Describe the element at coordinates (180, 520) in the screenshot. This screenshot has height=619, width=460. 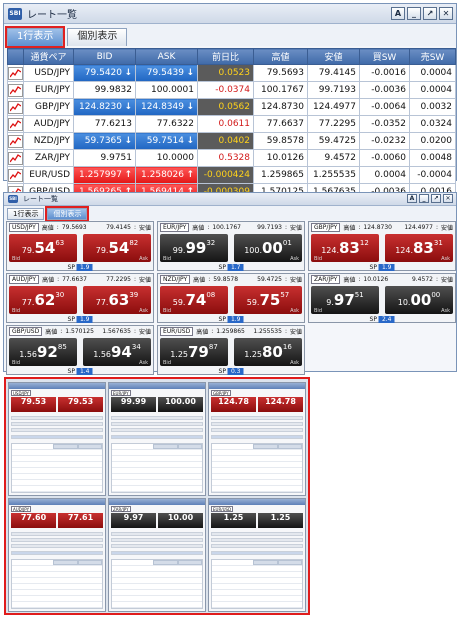
I see `ask-button: 10.00` at that location.